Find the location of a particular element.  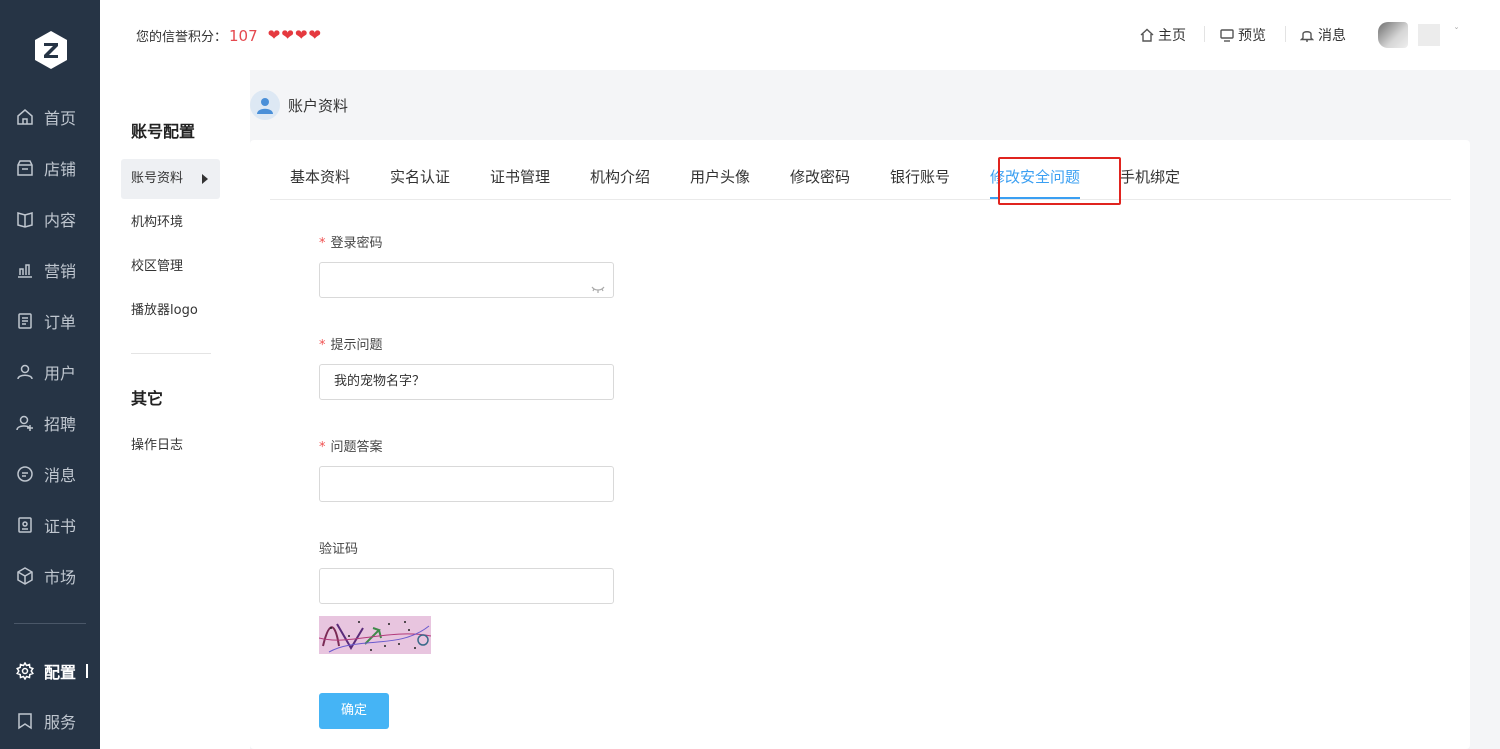

header-home-link: 主页 is located at coordinates (1163, 35).